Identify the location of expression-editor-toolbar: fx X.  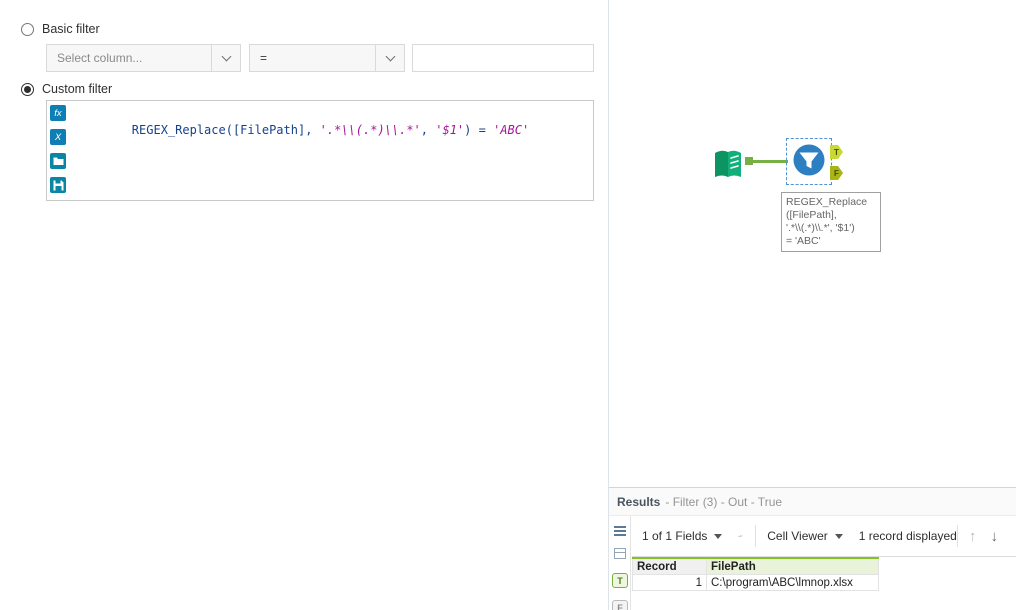
(58, 149).